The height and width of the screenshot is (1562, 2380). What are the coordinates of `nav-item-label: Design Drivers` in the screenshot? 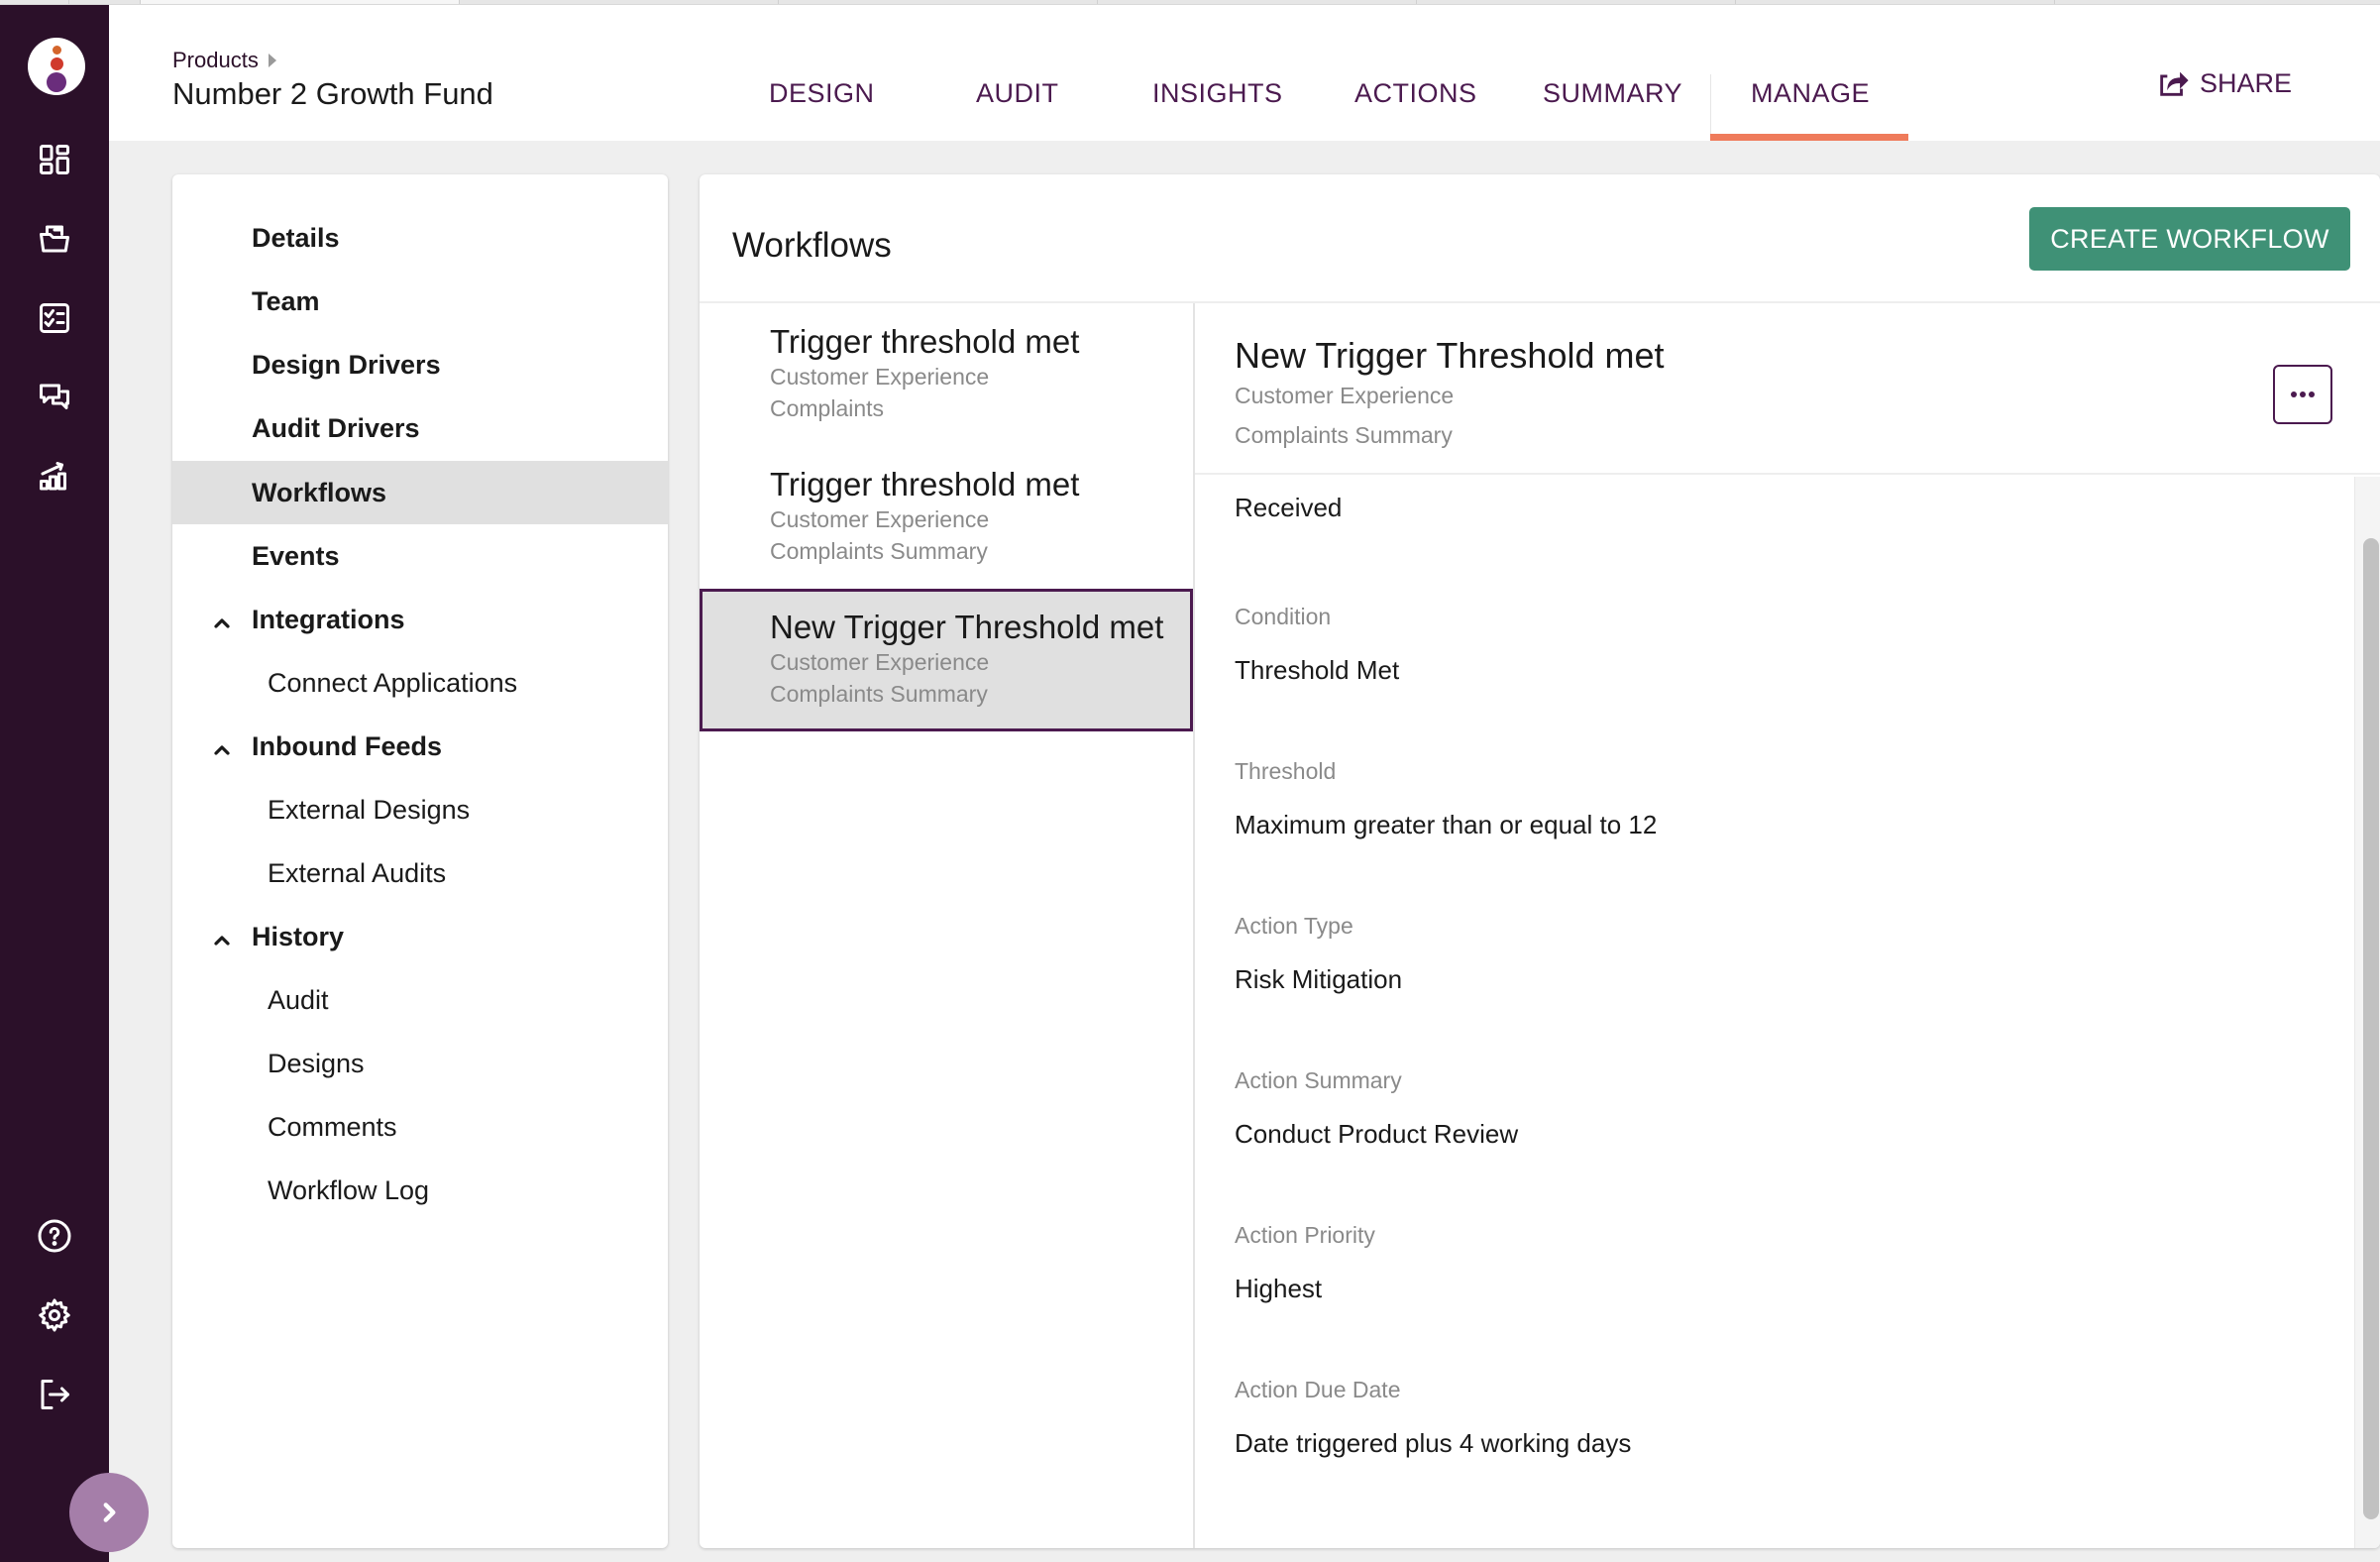 It's located at (346, 364).